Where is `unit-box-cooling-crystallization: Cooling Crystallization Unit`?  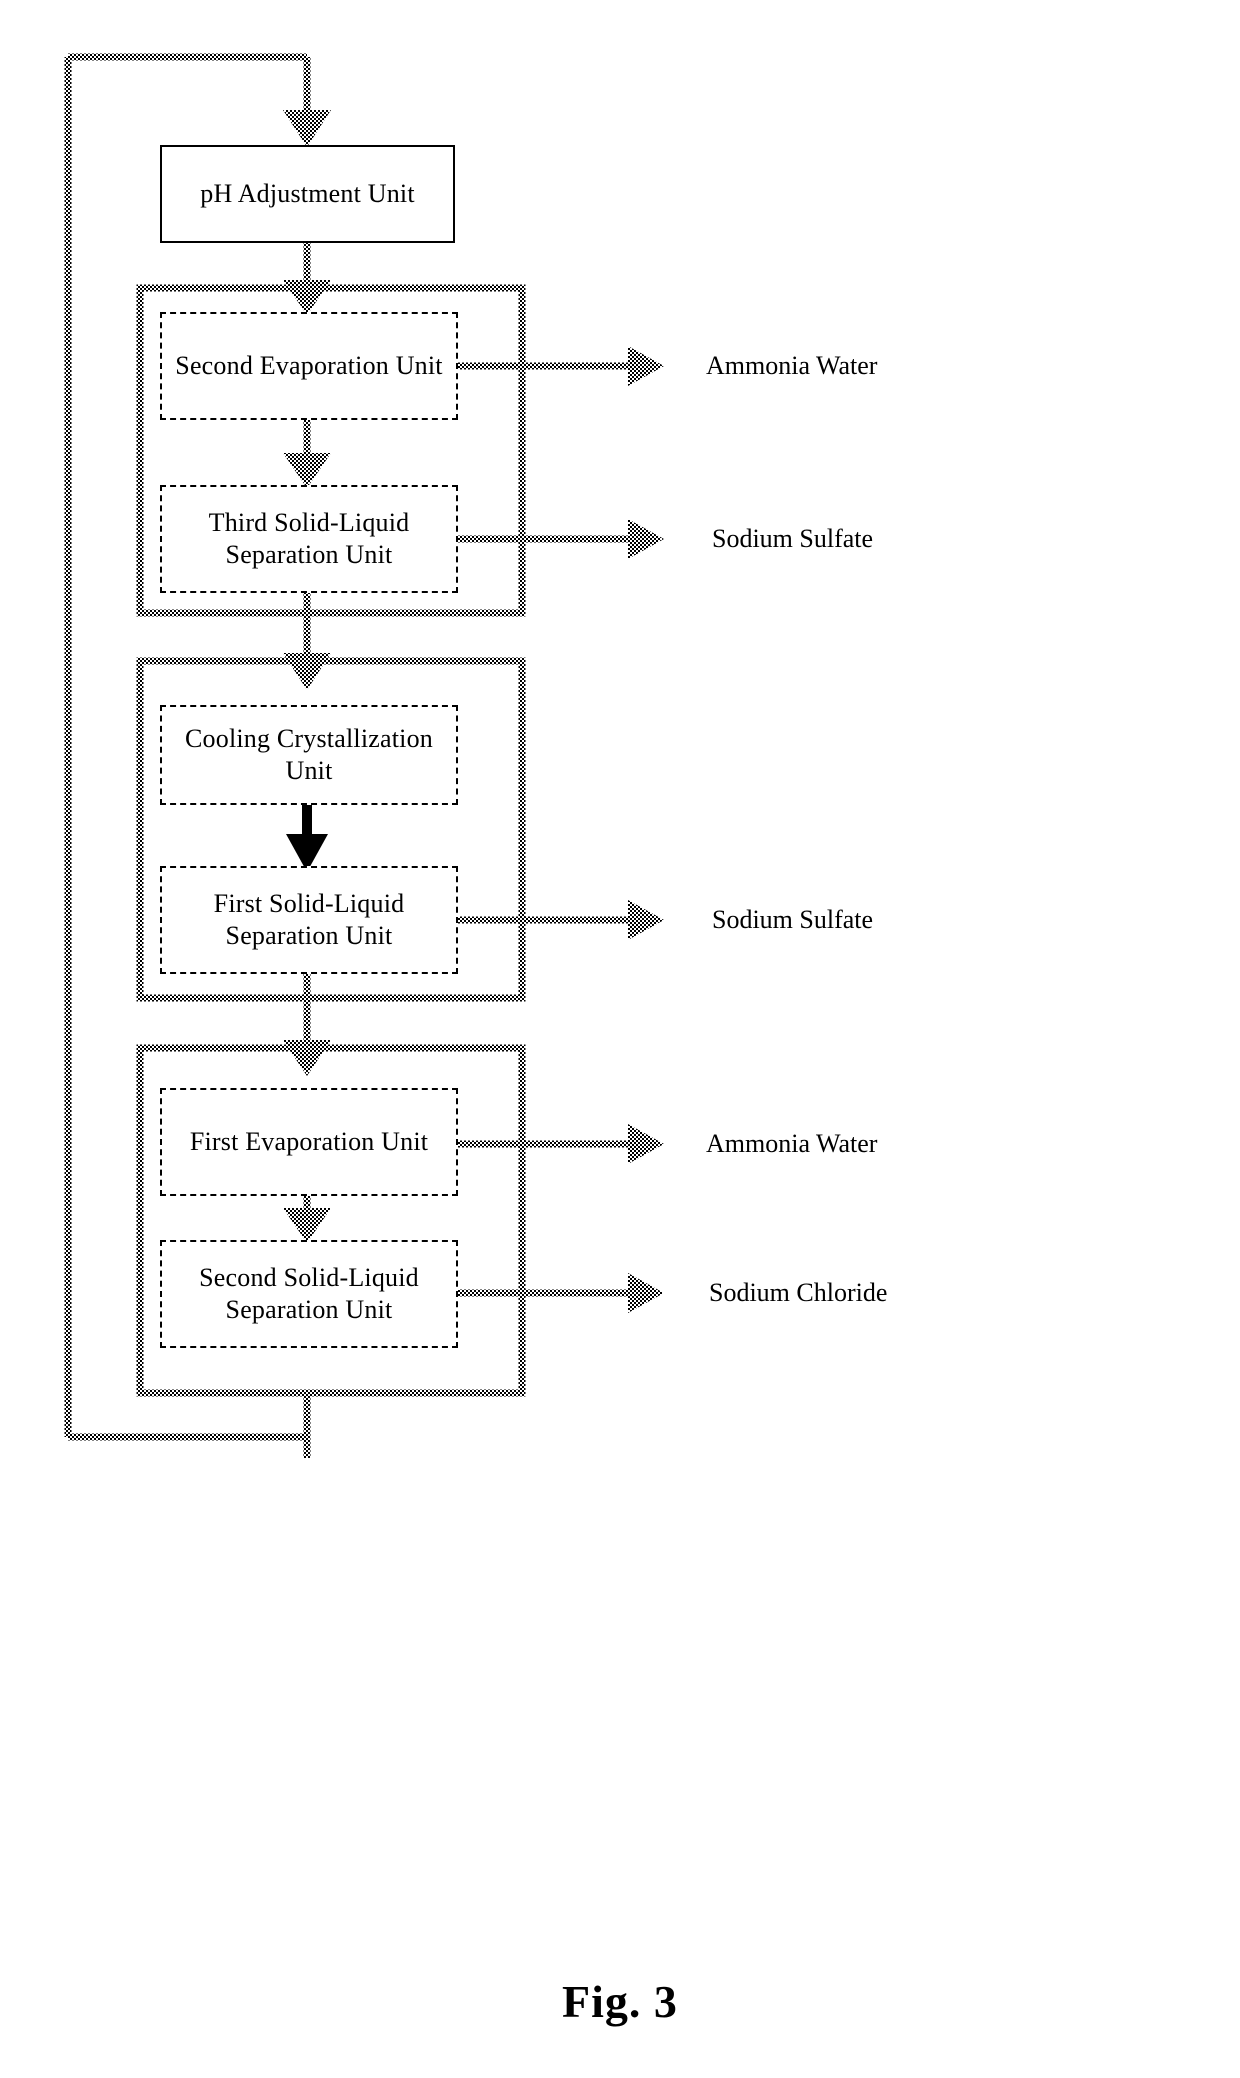
unit-box-cooling-crystallization: Cooling Crystallization Unit is located at coordinates (309, 755).